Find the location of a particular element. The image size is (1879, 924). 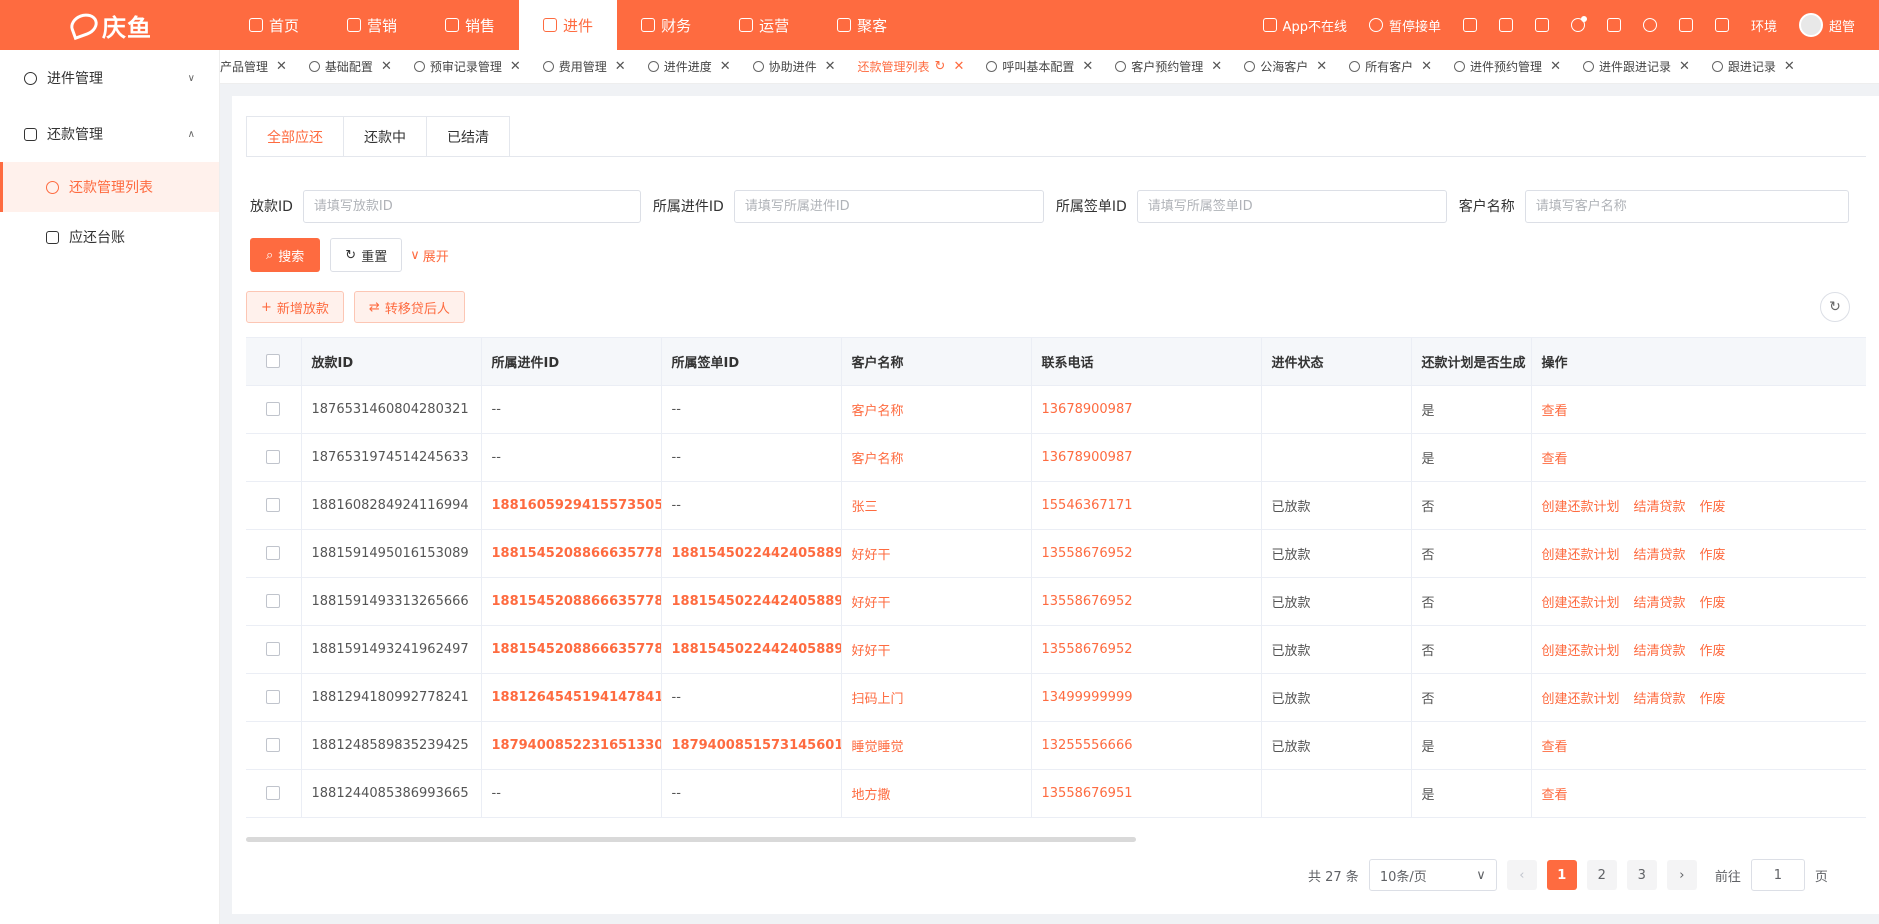

page-tab: 产品管理 ✕ is located at coordinates (259, 66).